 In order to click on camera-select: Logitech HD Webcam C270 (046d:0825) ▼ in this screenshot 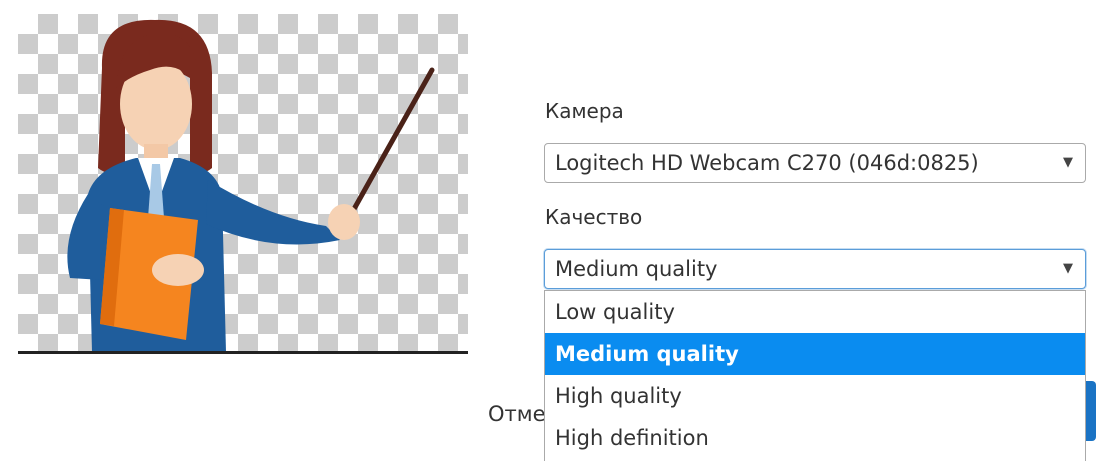, I will do `click(815, 163)`.